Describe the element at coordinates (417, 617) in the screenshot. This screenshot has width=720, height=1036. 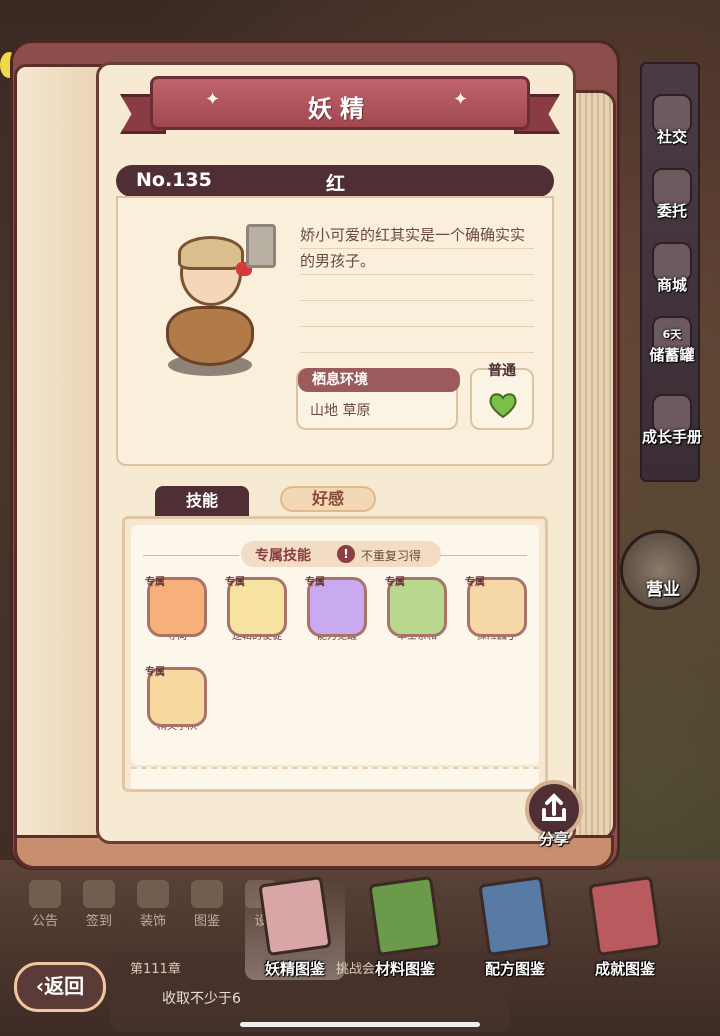
I see `skill-soil: 专属 草士亲和` at that location.